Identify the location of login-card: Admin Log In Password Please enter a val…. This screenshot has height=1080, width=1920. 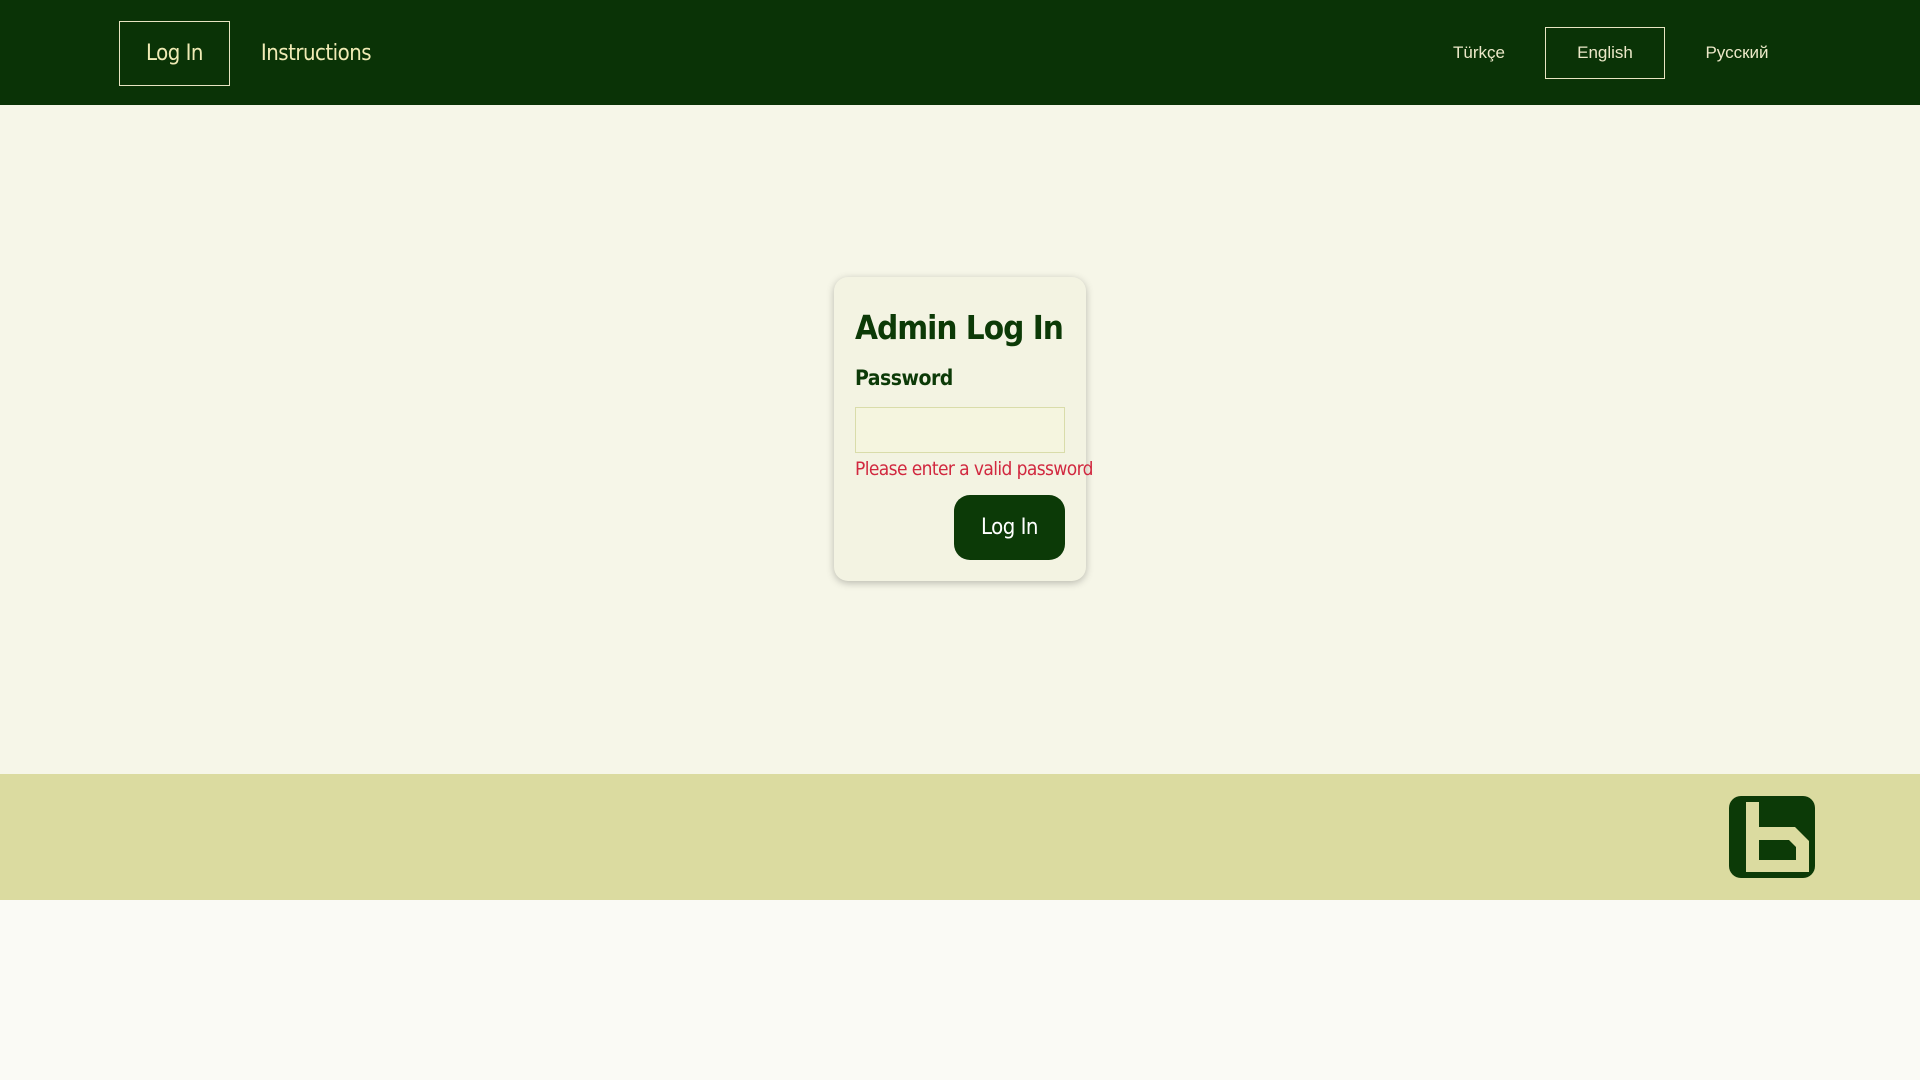
(964, 429).